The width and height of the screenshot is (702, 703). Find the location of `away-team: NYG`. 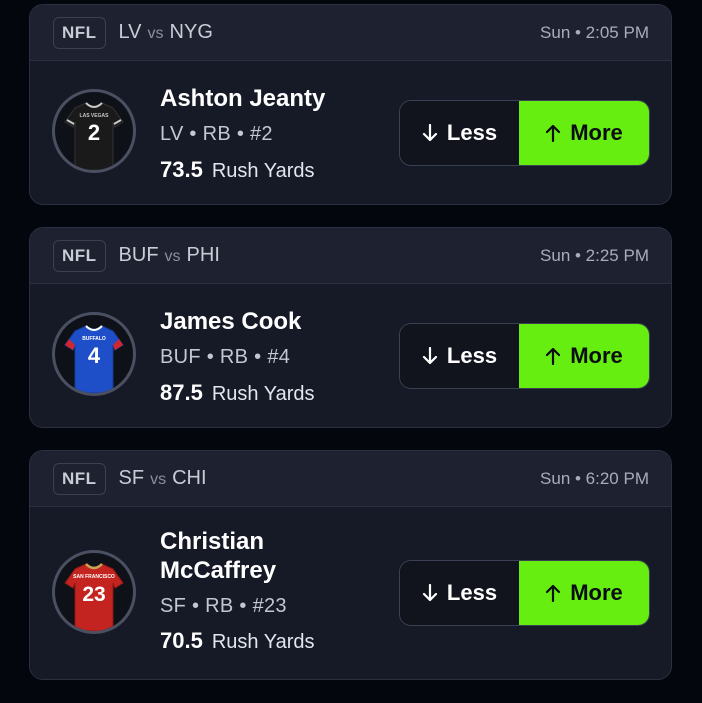

away-team: NYG is located at coordinates (191, 32).